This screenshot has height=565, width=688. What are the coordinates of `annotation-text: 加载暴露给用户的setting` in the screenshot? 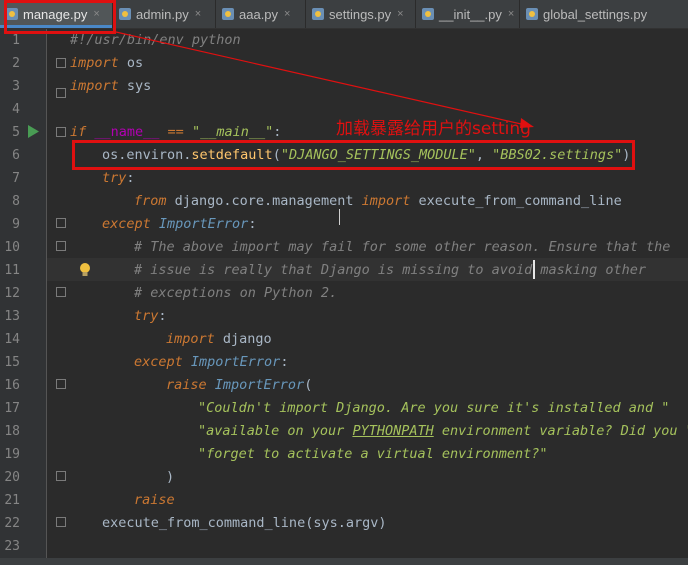 It's located at (433, 129).